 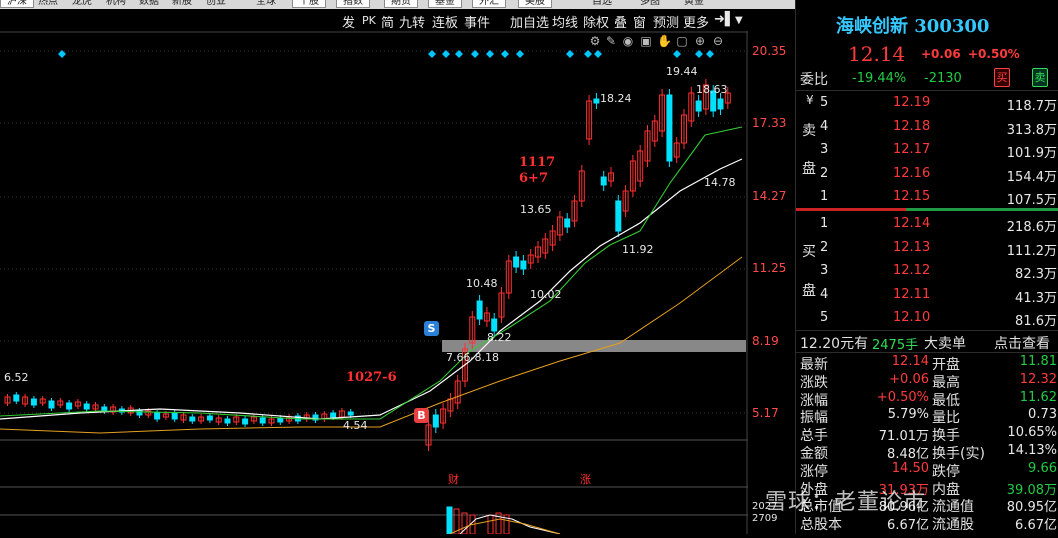 What do you see at coordinates (401, 4) in the screenshot?
I see `tab-10: 期货` at bounding box center [401, 4].